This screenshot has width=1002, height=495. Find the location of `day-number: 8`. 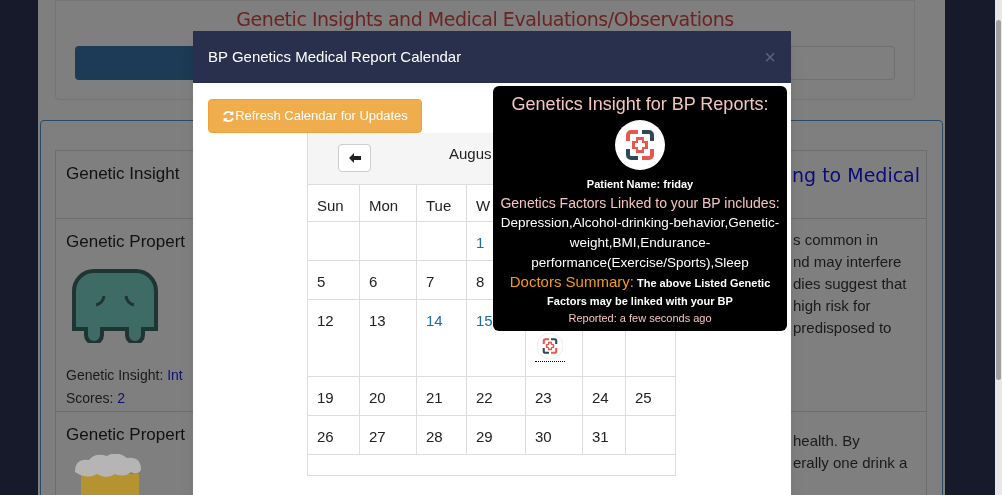

day-number: 8 is located at coordinates (480, 281).